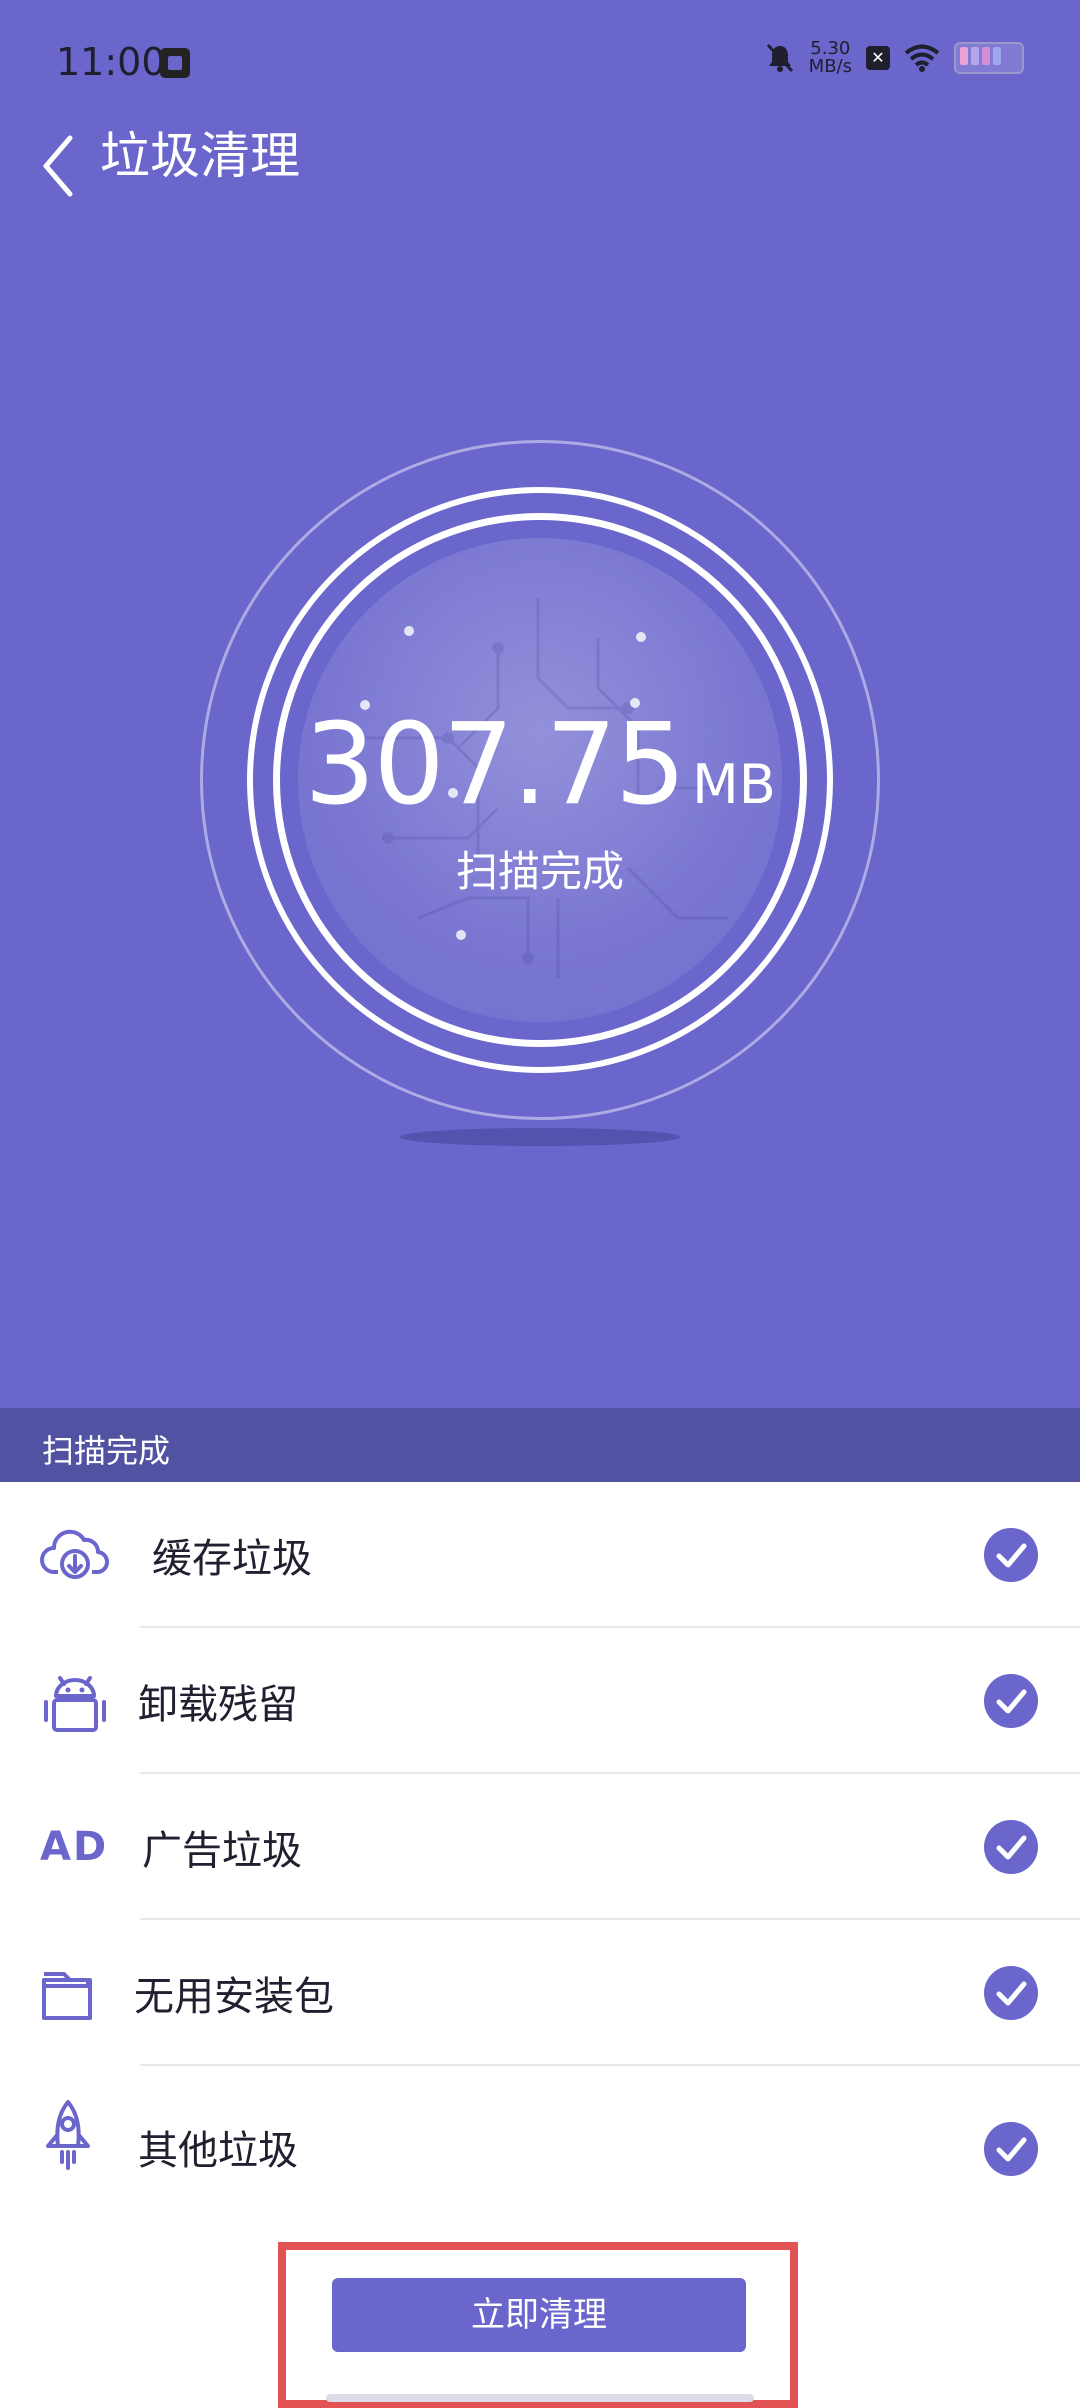 The width and height of the screenshot is (1080, 2408). I want to click on status-time: 11:00, so click(111, 62).